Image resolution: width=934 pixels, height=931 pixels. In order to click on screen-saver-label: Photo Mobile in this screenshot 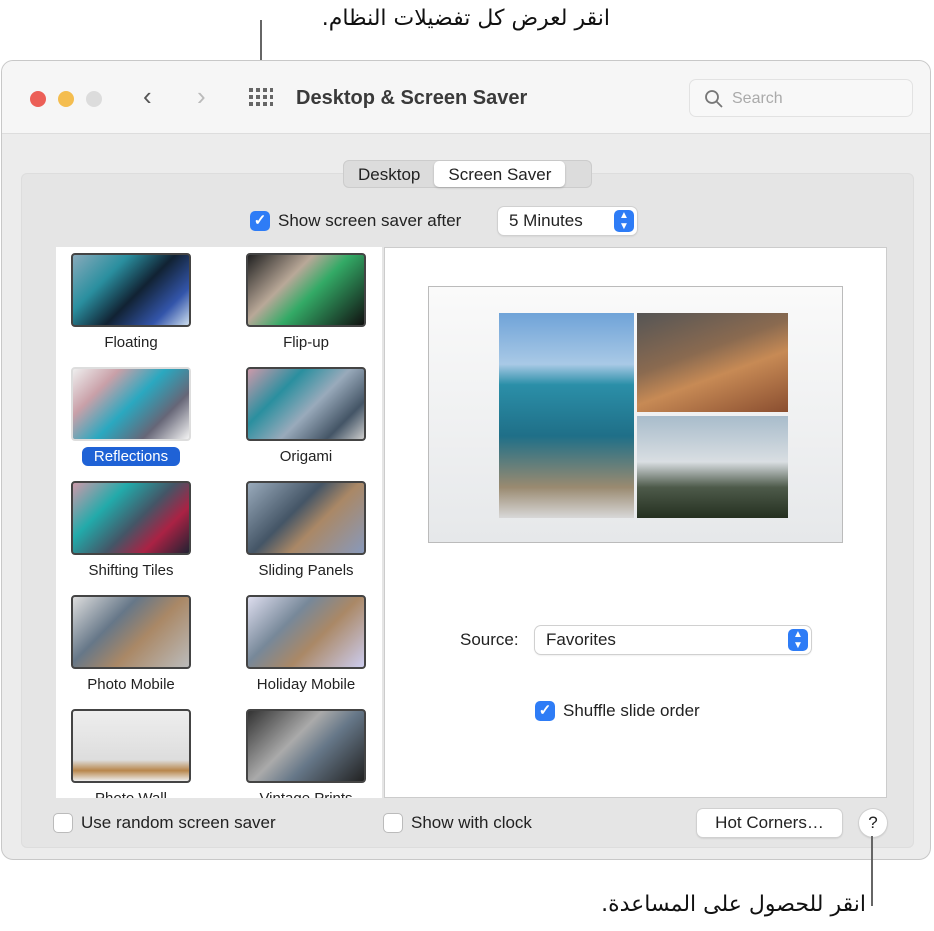, I will do `click(133, 684)`.